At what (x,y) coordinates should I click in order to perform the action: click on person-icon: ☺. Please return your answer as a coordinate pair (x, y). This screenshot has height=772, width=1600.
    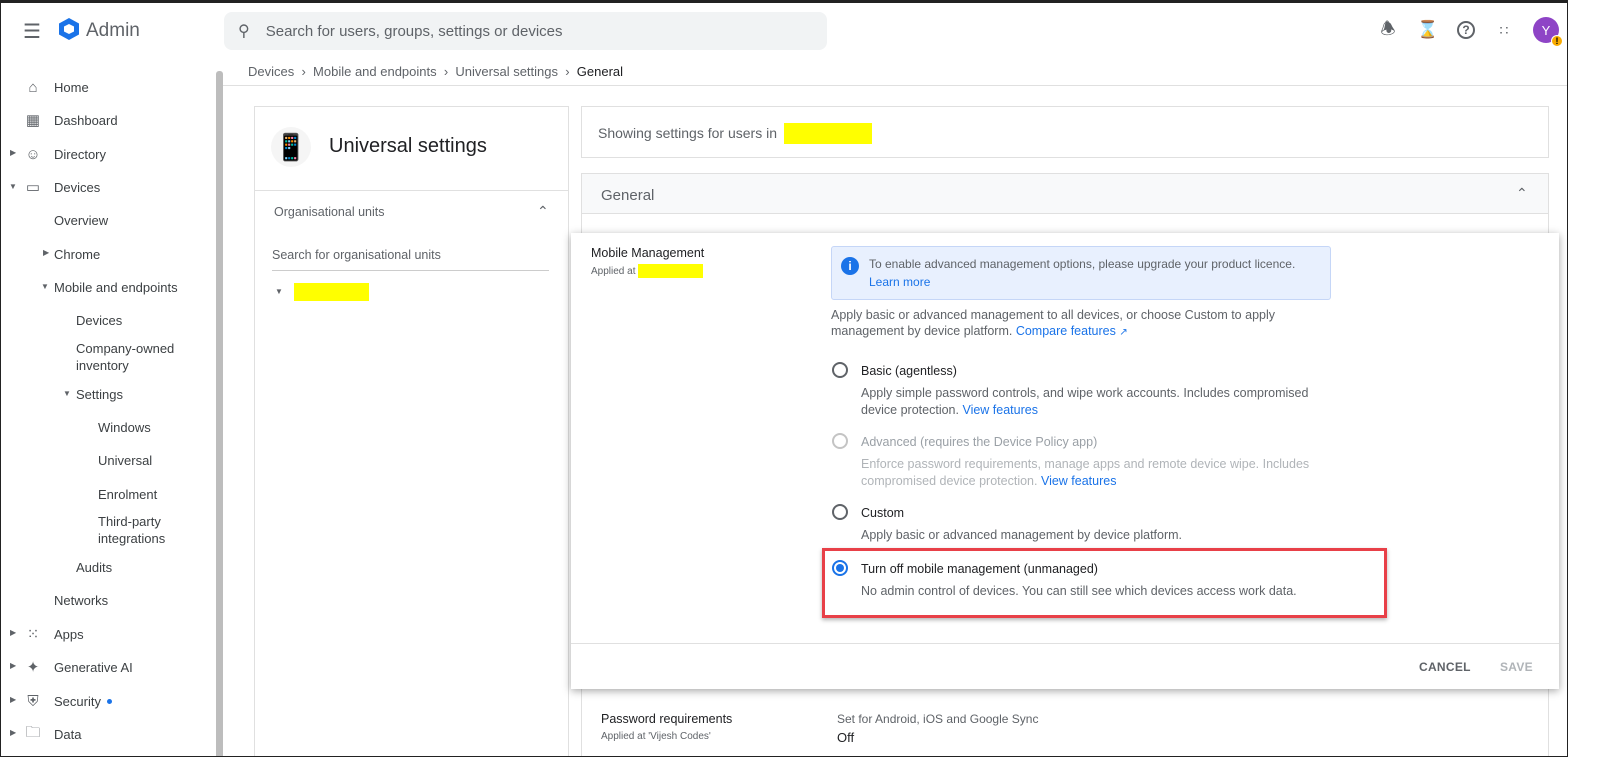
    Looking at the image, I should click on (33, 154).